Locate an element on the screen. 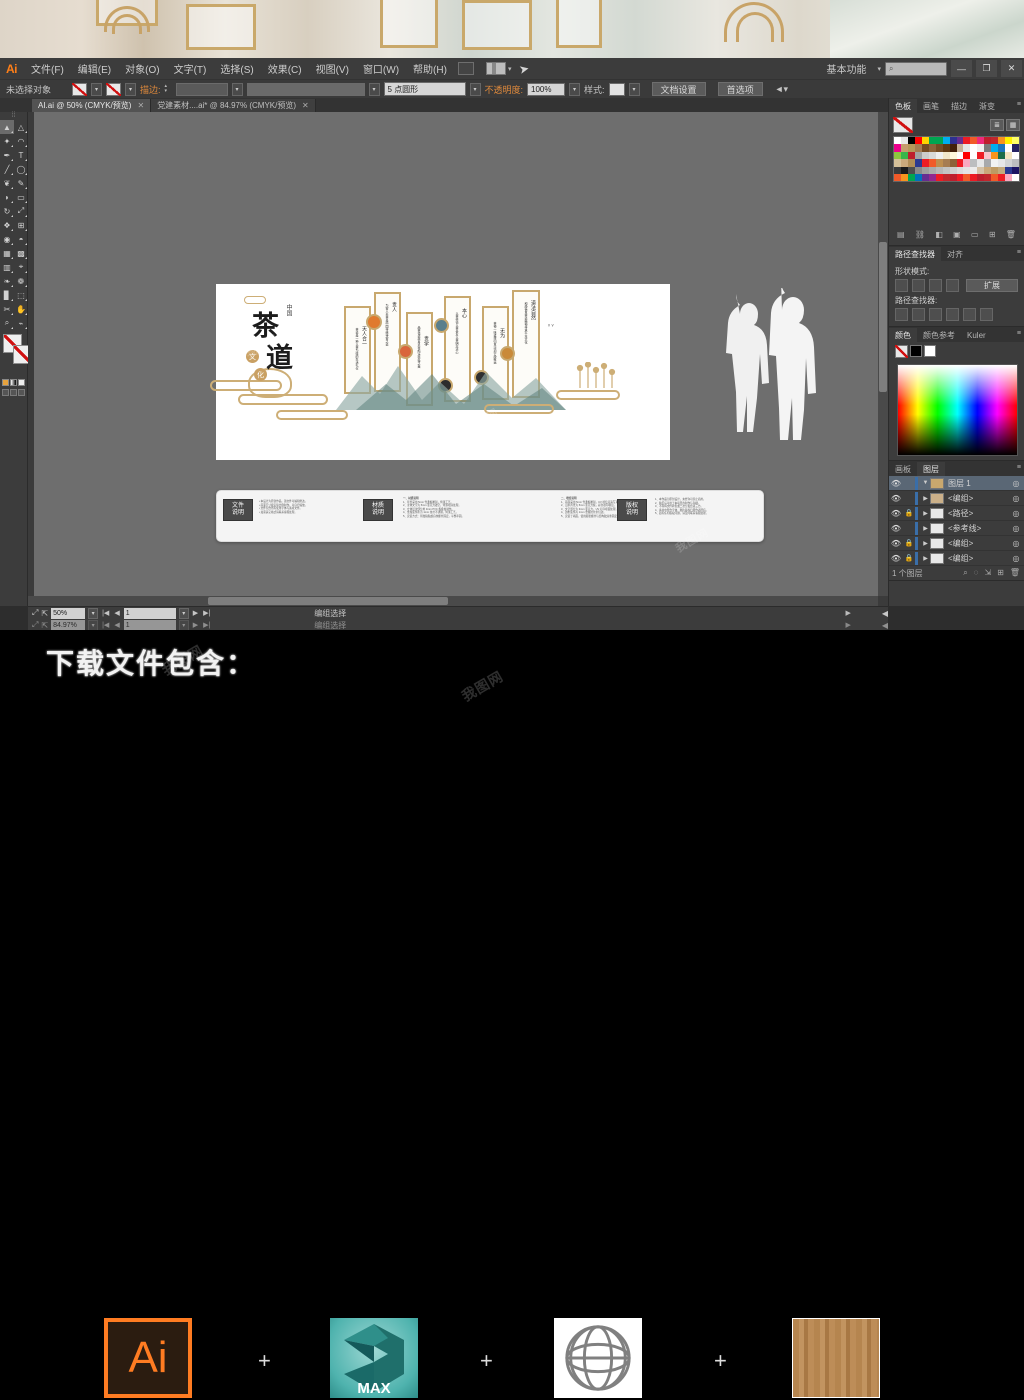  eyedropper-tool: ⌖ is located at coordinates (21, 267).